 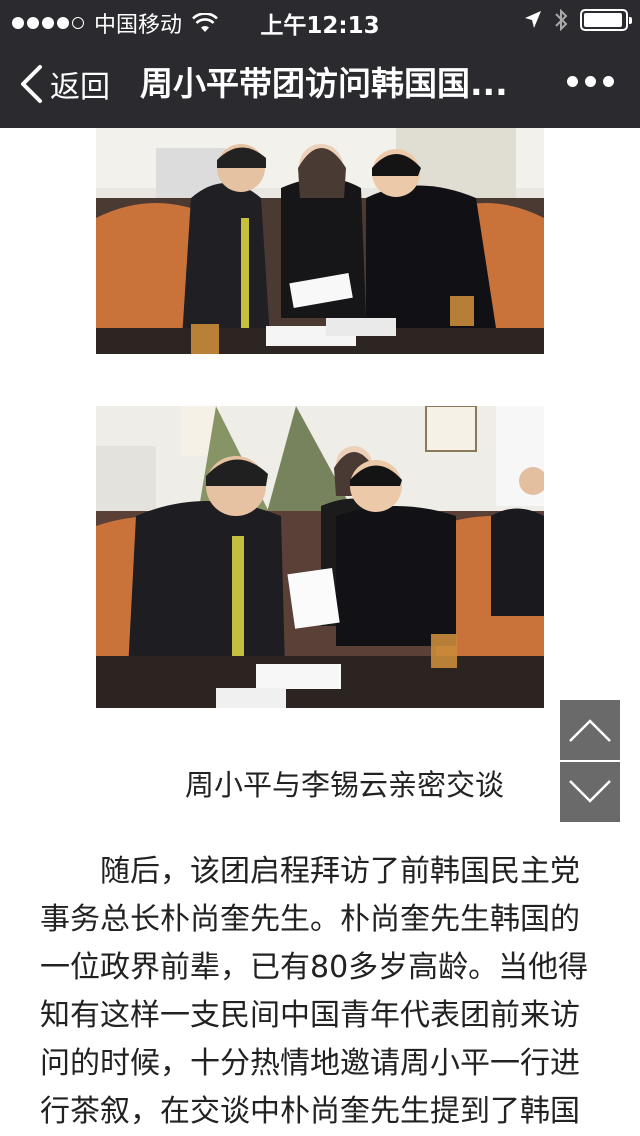 What do you see at coordinates (345, 785) in the screenshot?
I see `photo-caption: 周小平与李锡云亲密交谈` at bounding box center [345, 785].